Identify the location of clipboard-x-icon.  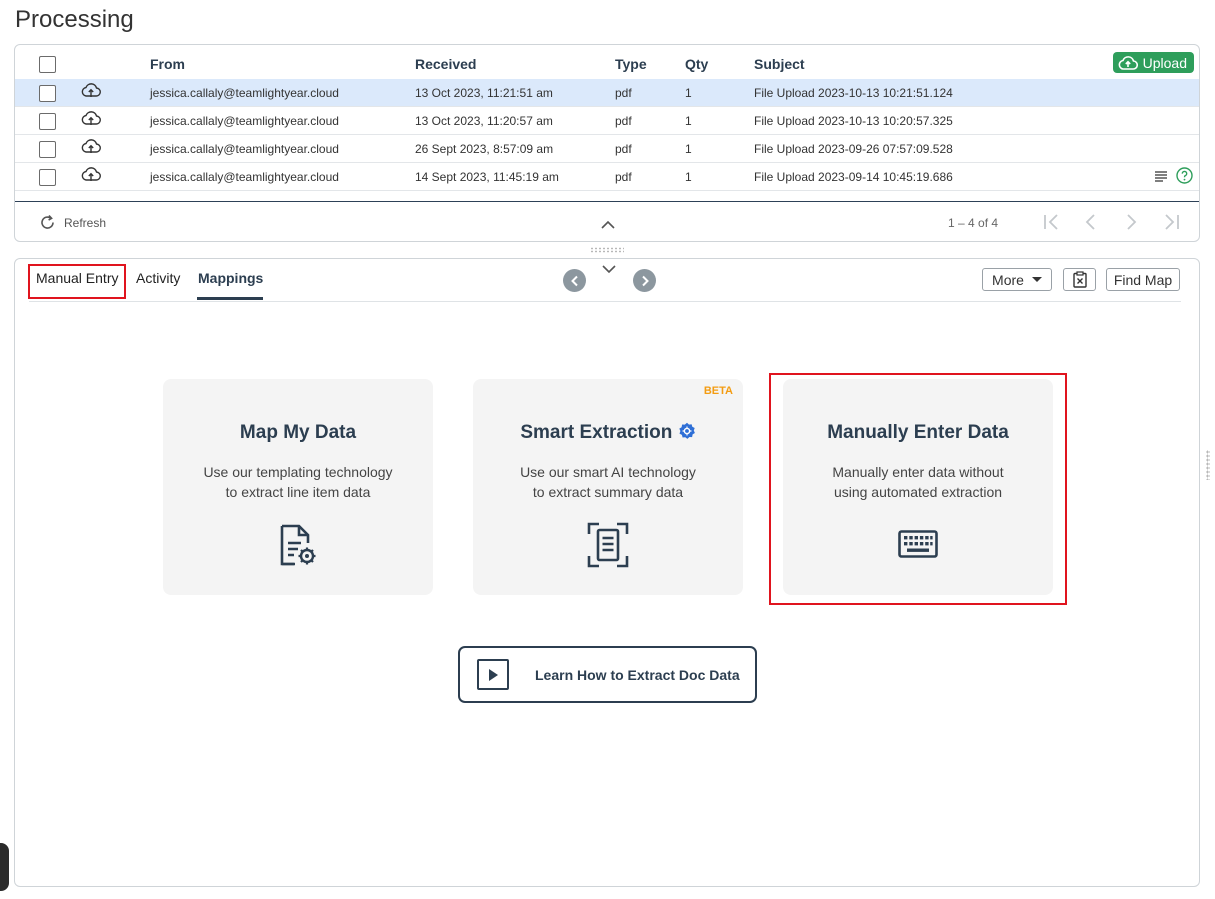
(1079, 279).